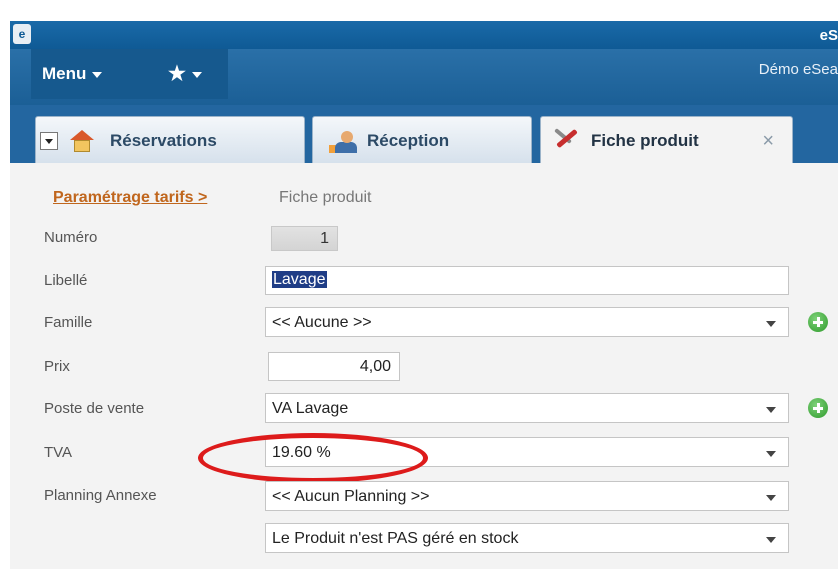  I want to click on tab-reception: Réception, so click(422, 139).